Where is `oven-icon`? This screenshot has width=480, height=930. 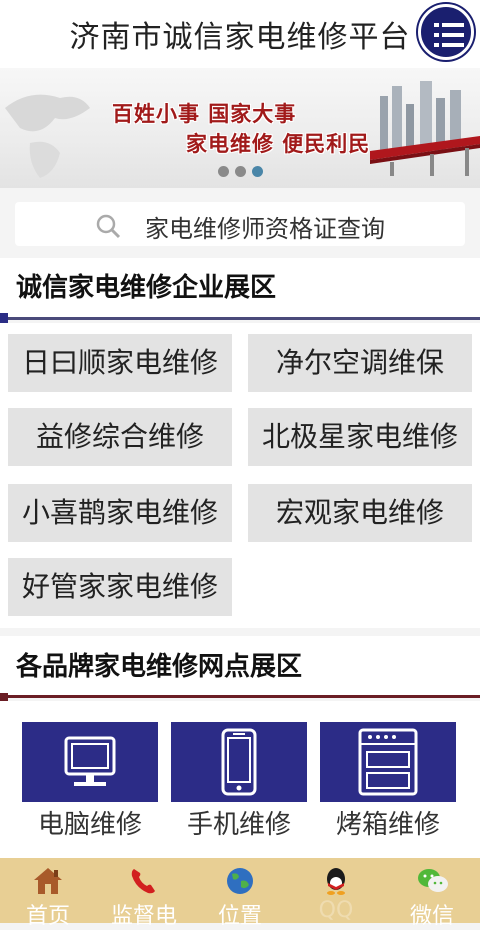 oven-icon is located at coordinates (388, 762).